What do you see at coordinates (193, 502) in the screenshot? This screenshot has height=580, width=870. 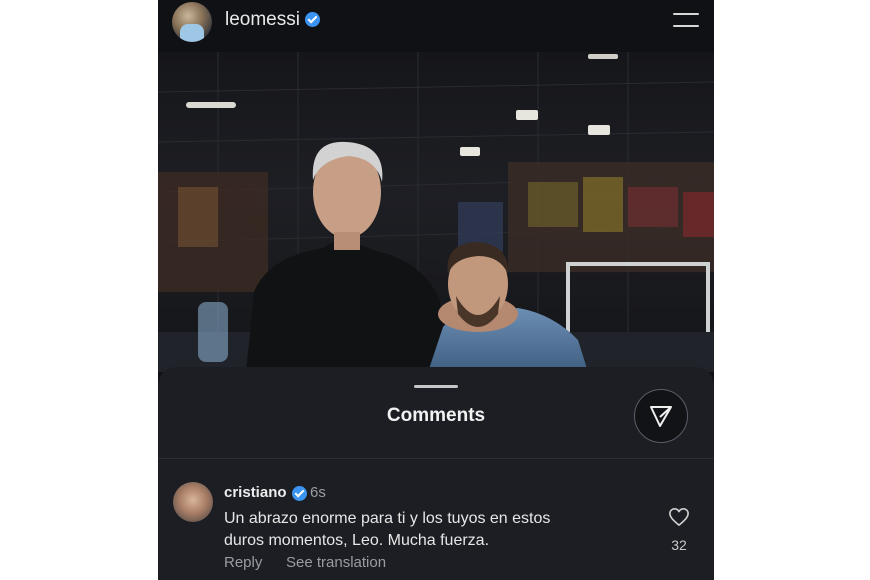 I see `comment-avatar` at bounding box center [193, 502].